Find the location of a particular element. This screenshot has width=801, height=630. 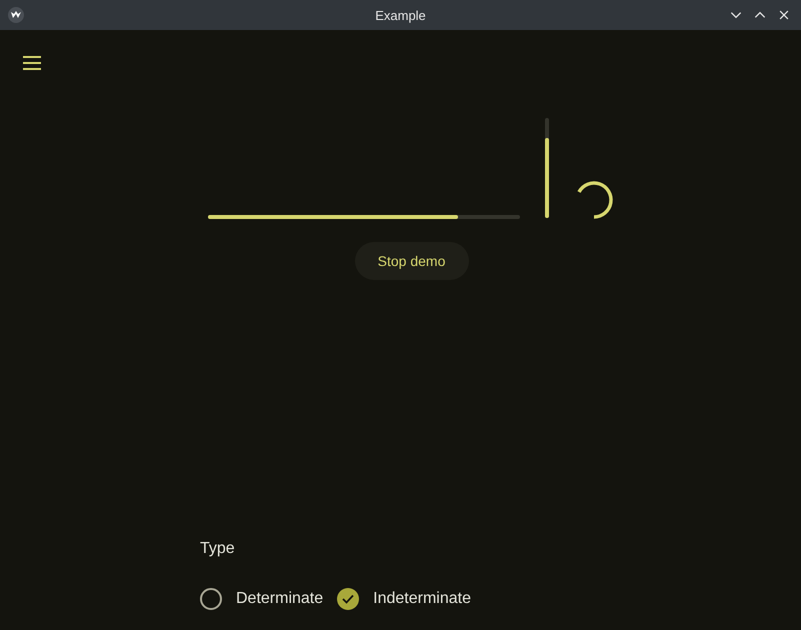

option-label: Determinate is located at coordinates (280, 599).